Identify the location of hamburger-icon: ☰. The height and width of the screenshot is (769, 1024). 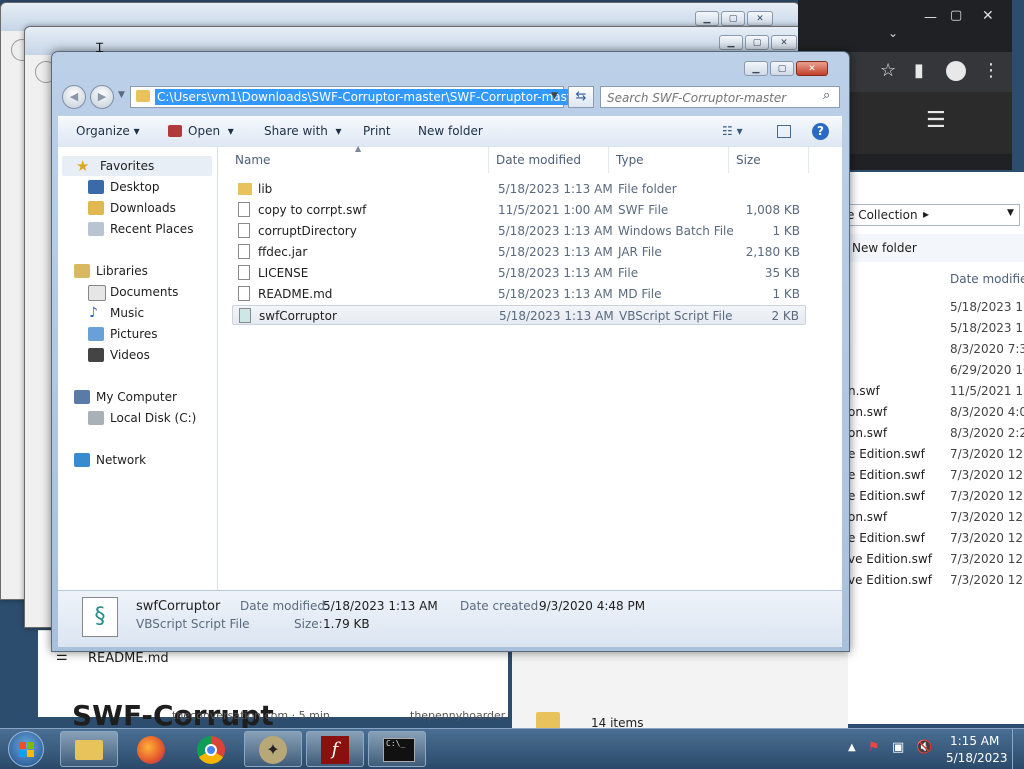
(936, 120).